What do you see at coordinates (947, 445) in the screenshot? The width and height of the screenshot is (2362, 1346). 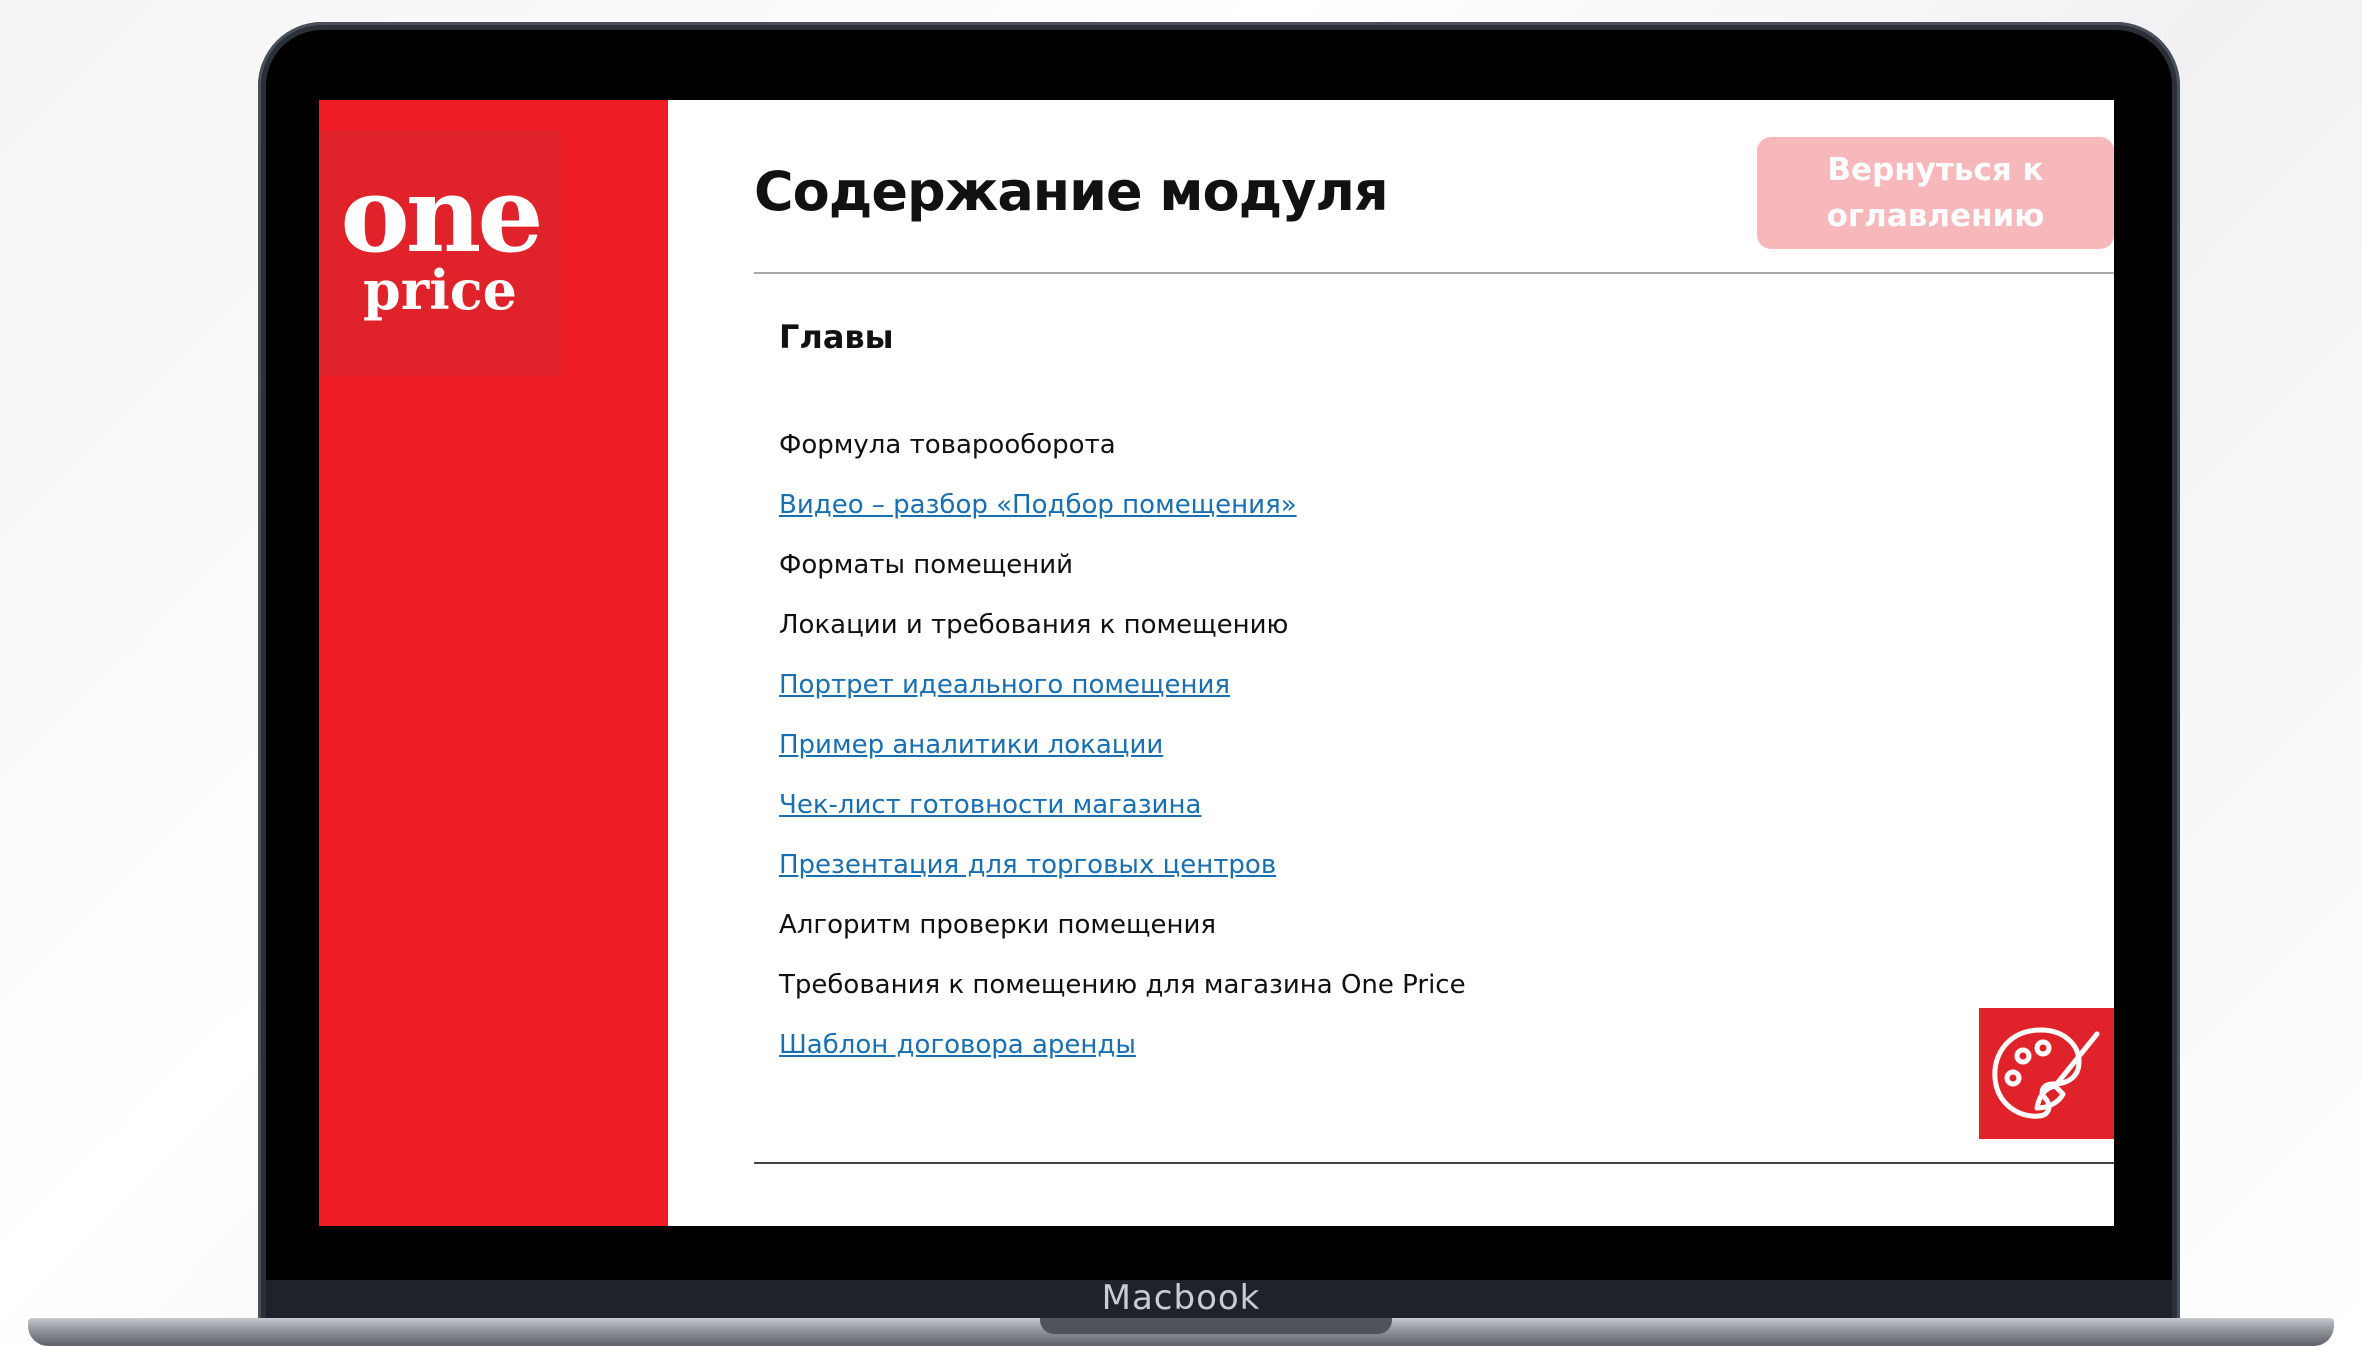 I see `chapter-label: Формула товарооборота` at bounding box center [947, 445].